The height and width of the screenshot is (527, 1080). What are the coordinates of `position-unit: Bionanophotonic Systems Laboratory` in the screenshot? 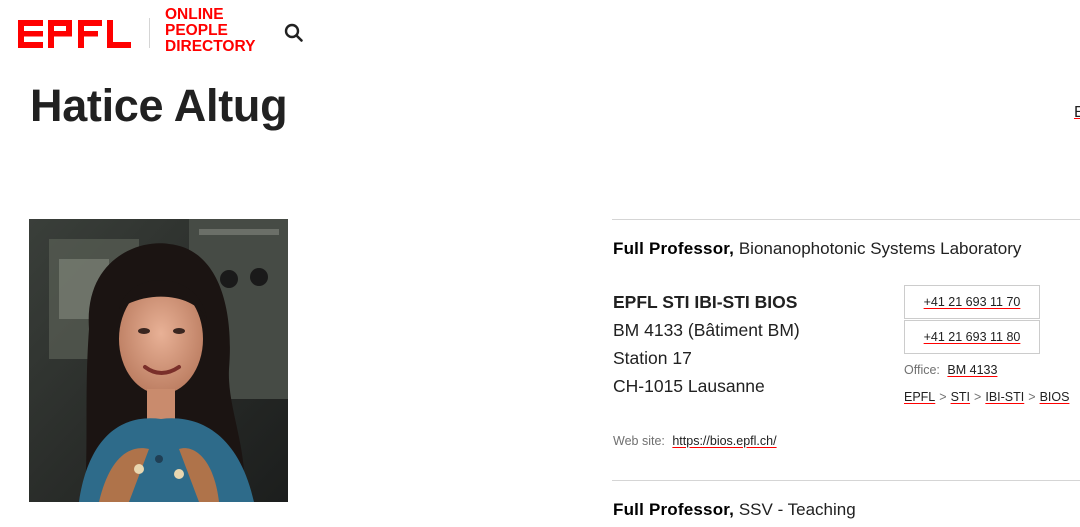 It's located at (880, 248).